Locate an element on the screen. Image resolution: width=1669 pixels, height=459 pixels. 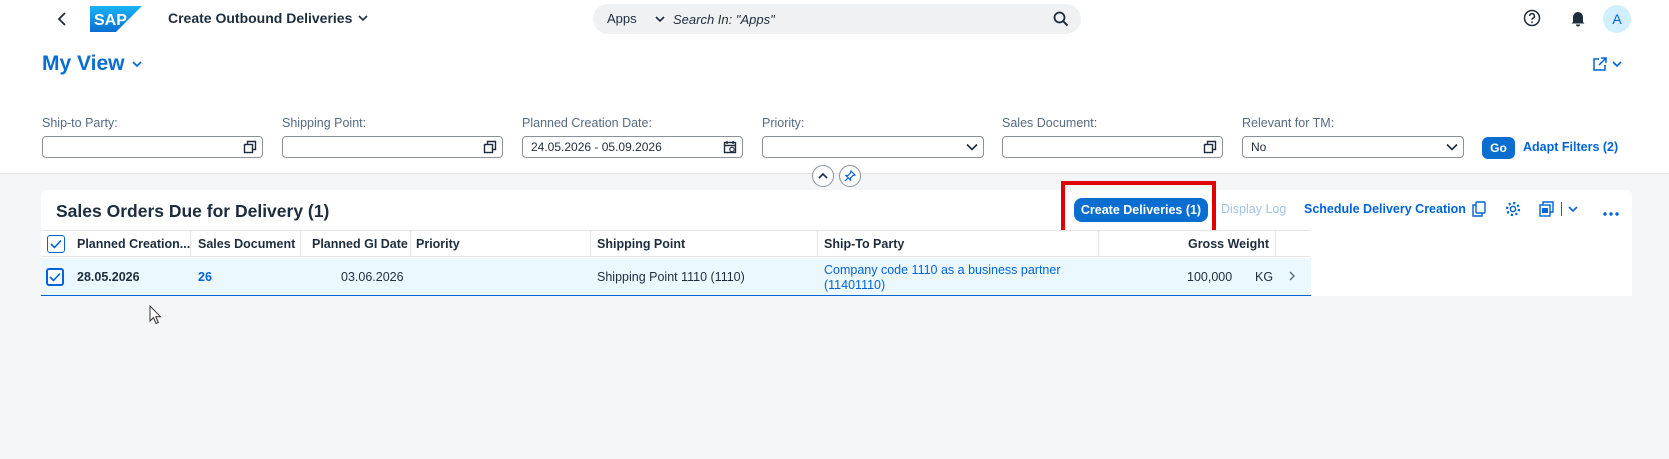
column-header-shipping-point: Shipping Point is located at coordinates (641, 244).